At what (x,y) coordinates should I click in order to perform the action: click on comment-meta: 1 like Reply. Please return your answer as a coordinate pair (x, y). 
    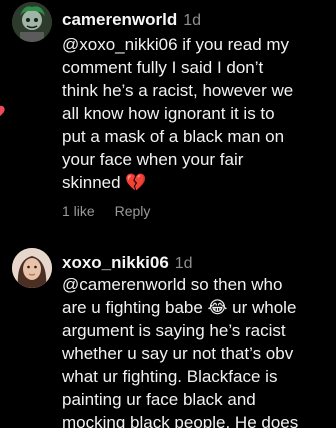
    Looking at the image, I should click on (114, 211).